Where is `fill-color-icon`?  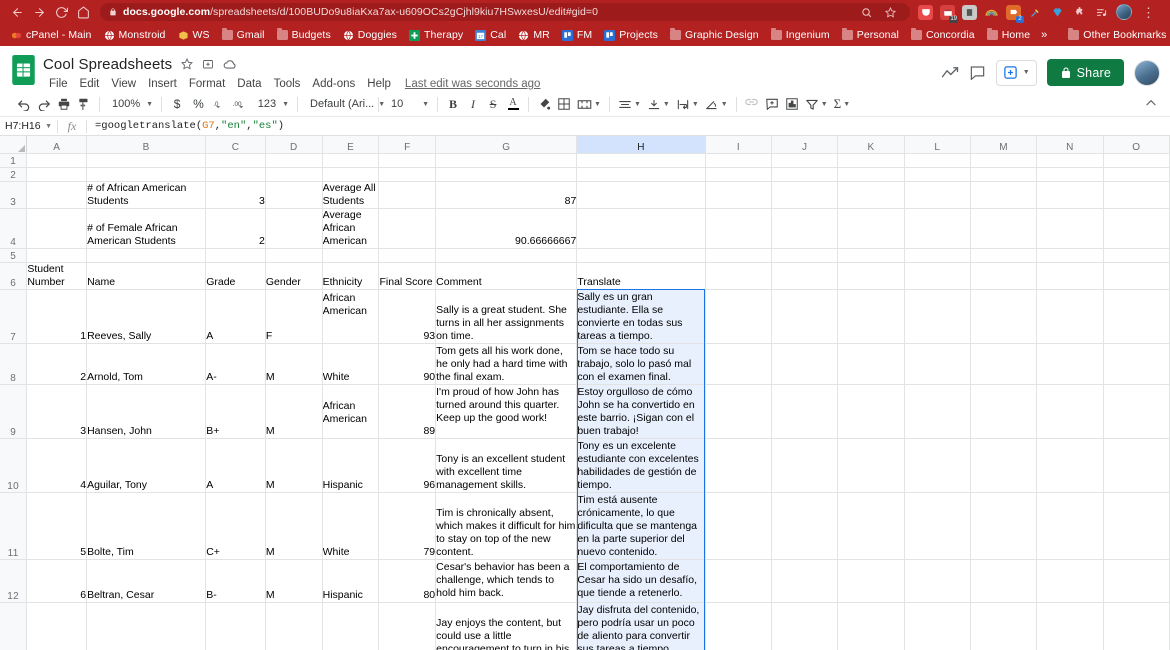 fill-color-icon is located at coordinates (544, 104).